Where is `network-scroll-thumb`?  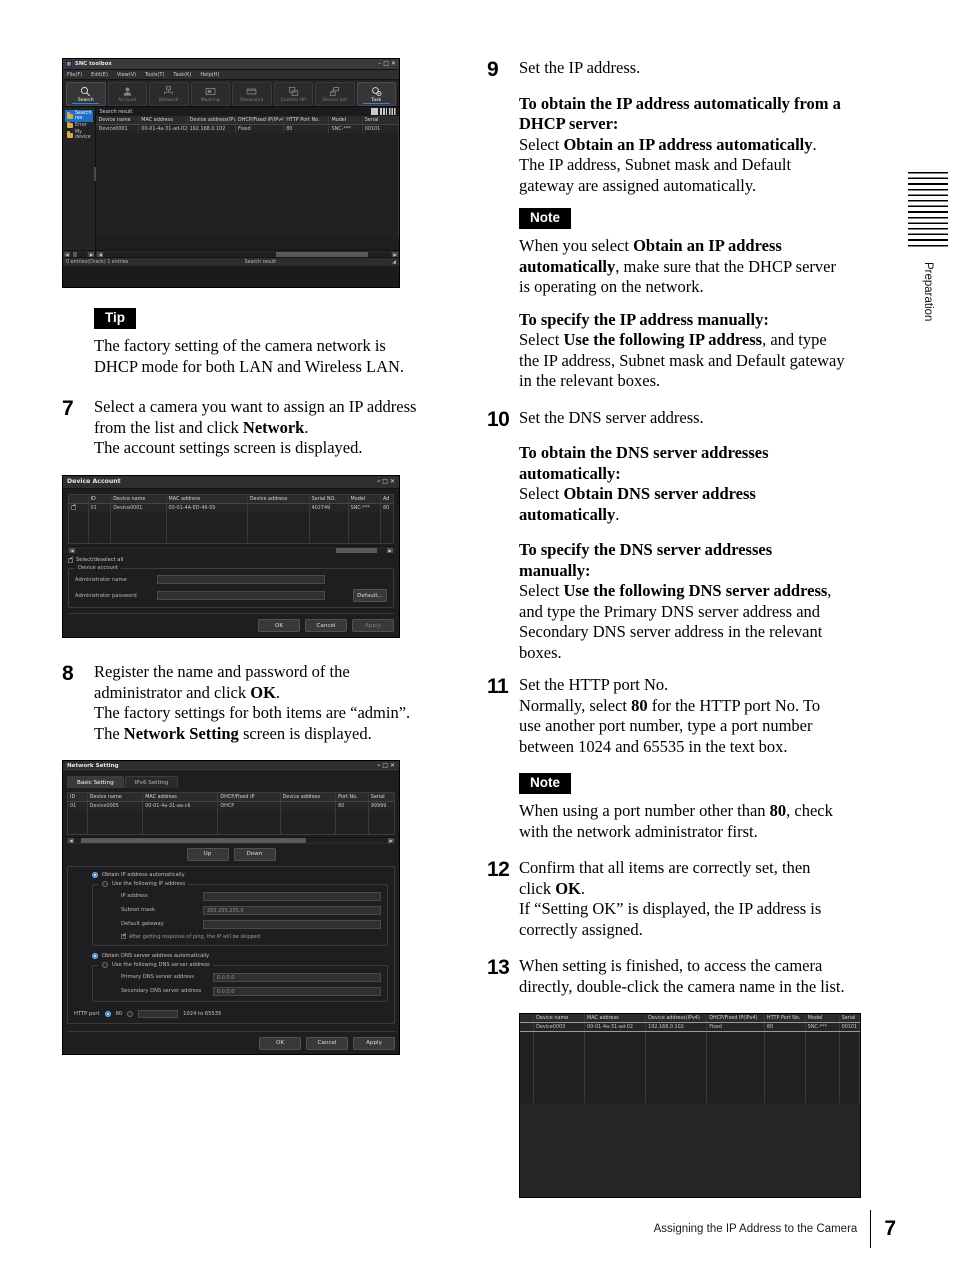
network-scroll-thumb is located at coordinates (193, 840).